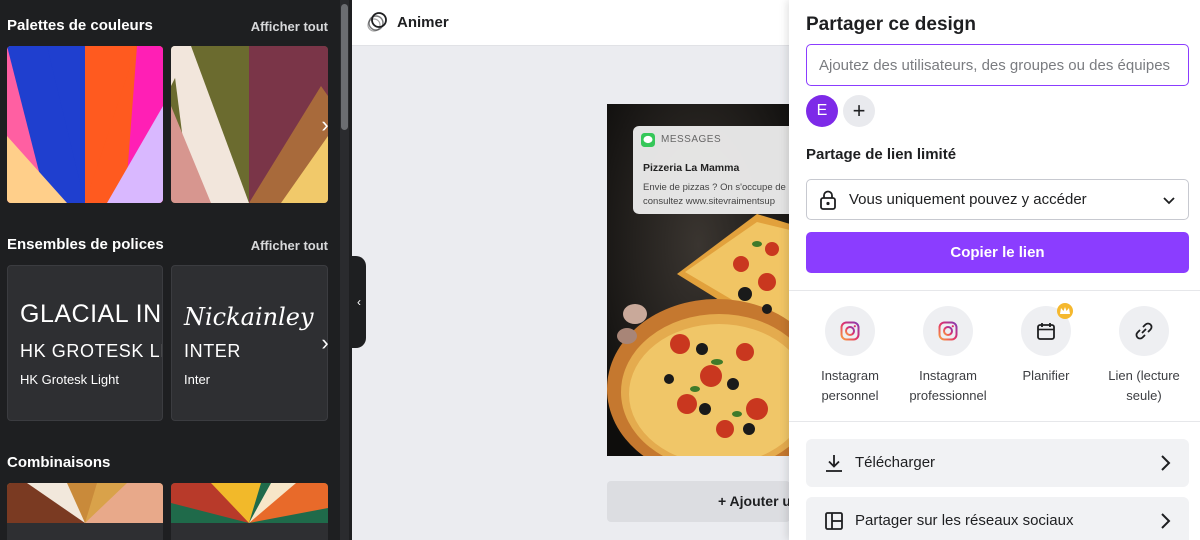  Describe the element at coordinates (249, 317) in the screenshot. I see `font-set-heading: Nickainley` at that location.